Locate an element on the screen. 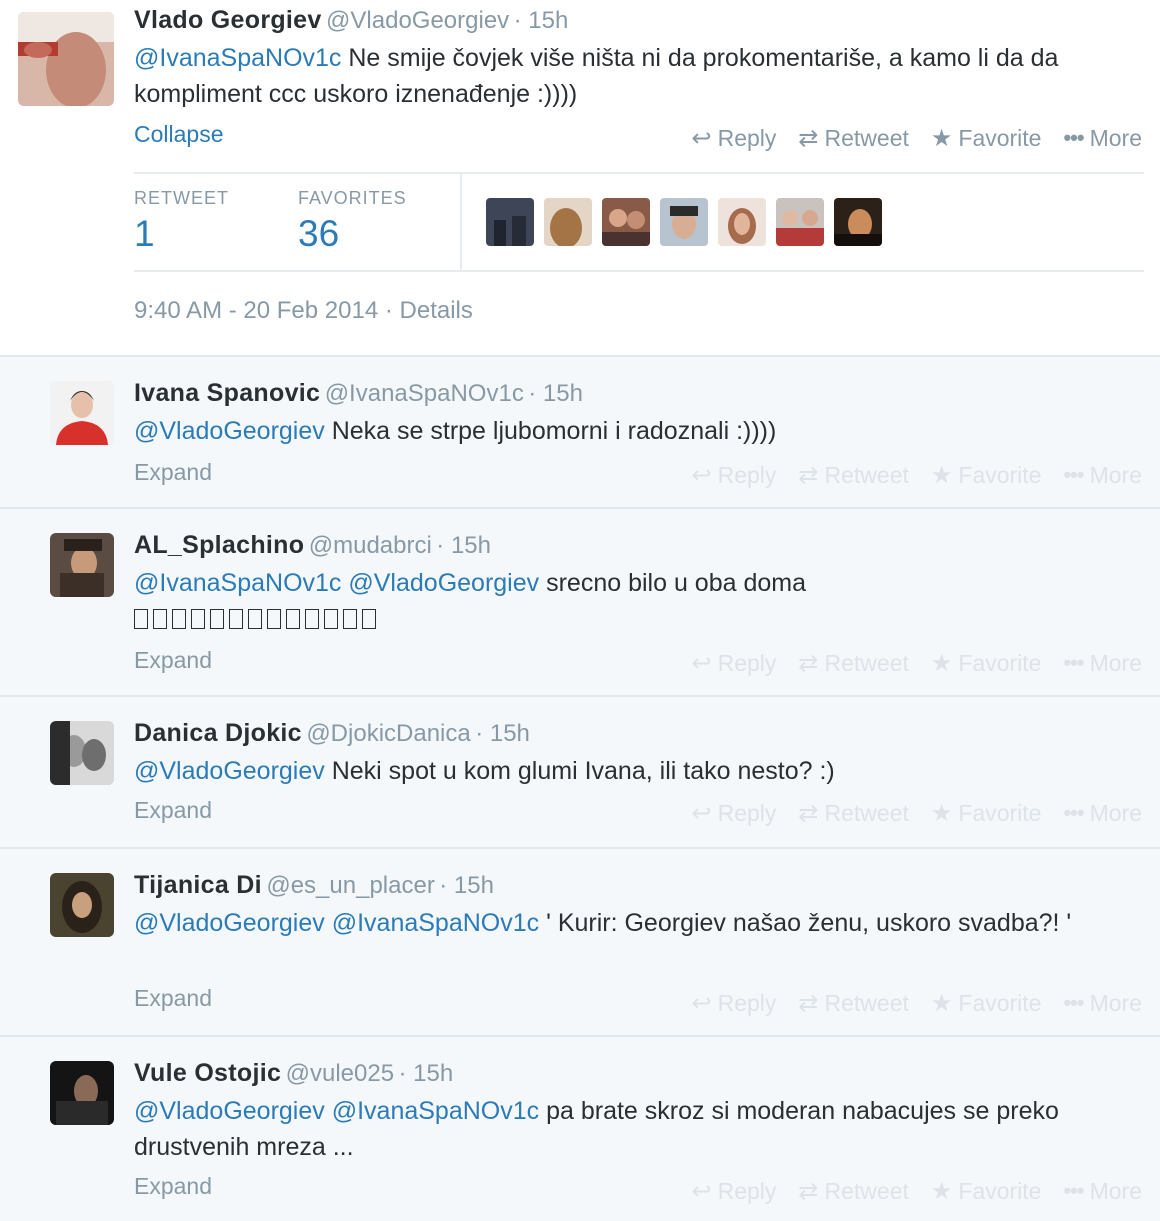  avatar-danica is located at coordinates (82, 753).